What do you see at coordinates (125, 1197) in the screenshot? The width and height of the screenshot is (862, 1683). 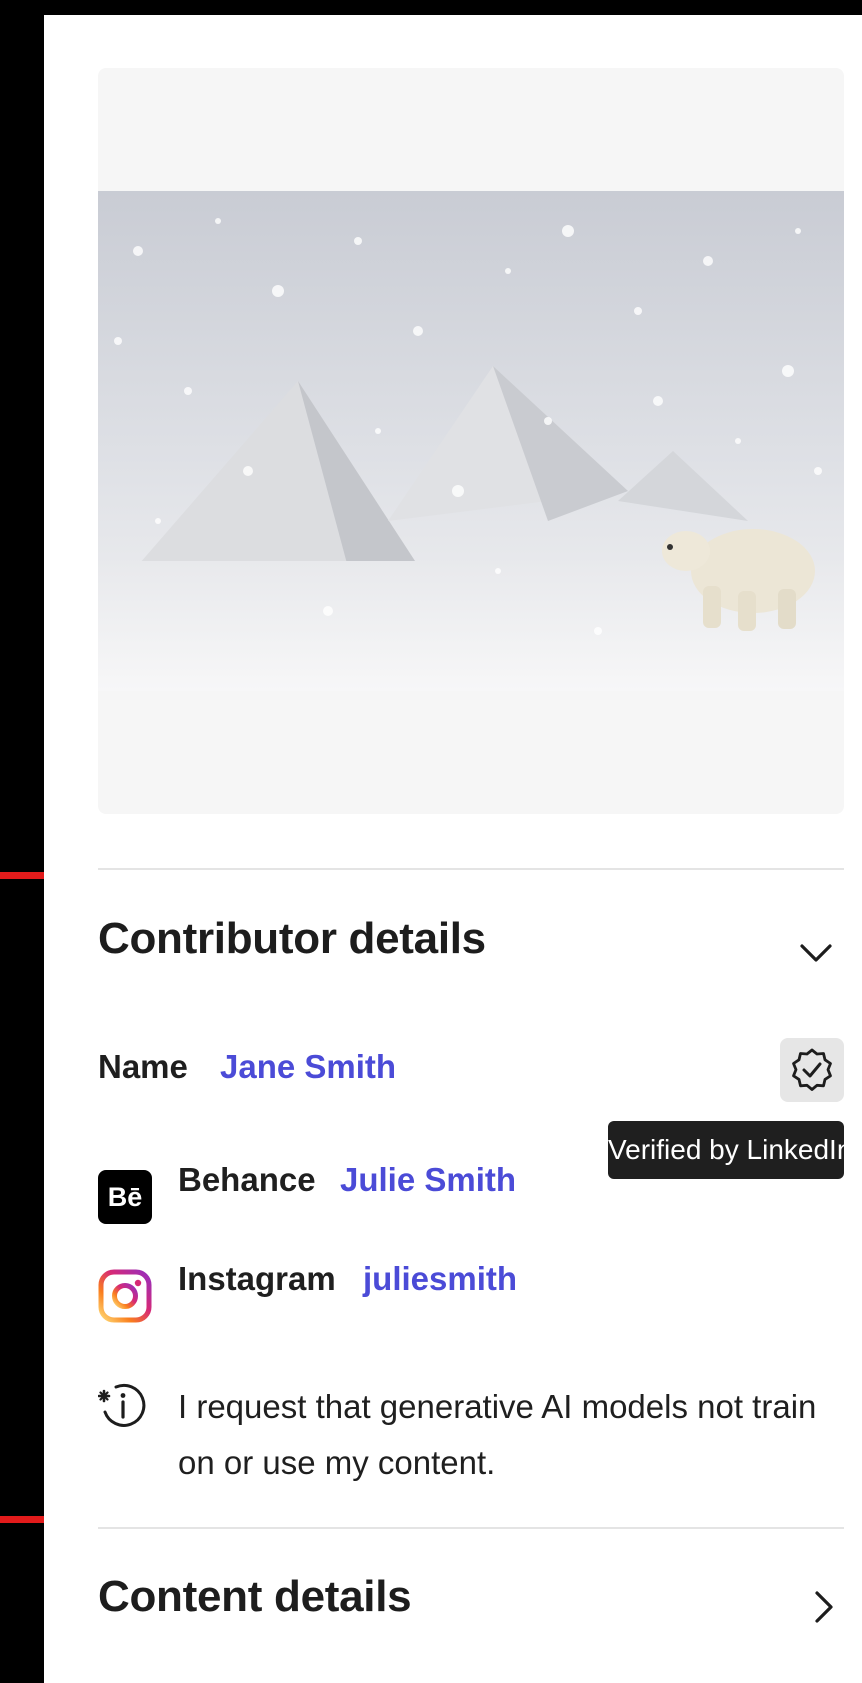 I see `behance-icon: Bē` at bounding box center [125, 1197].